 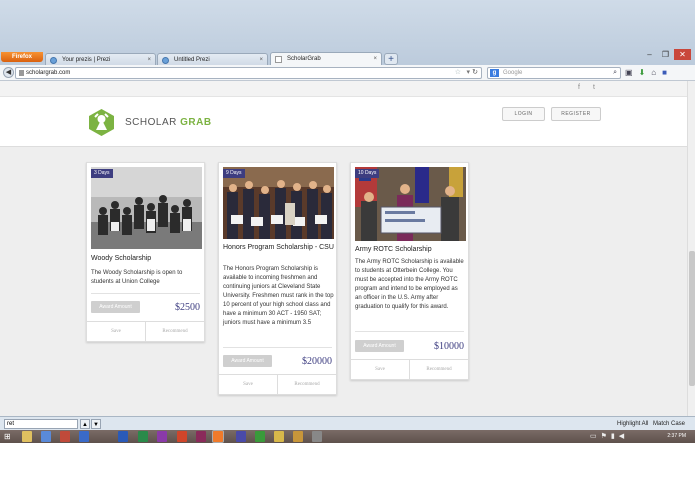 I want to click on excel-icon, so click(x=143, y=436).